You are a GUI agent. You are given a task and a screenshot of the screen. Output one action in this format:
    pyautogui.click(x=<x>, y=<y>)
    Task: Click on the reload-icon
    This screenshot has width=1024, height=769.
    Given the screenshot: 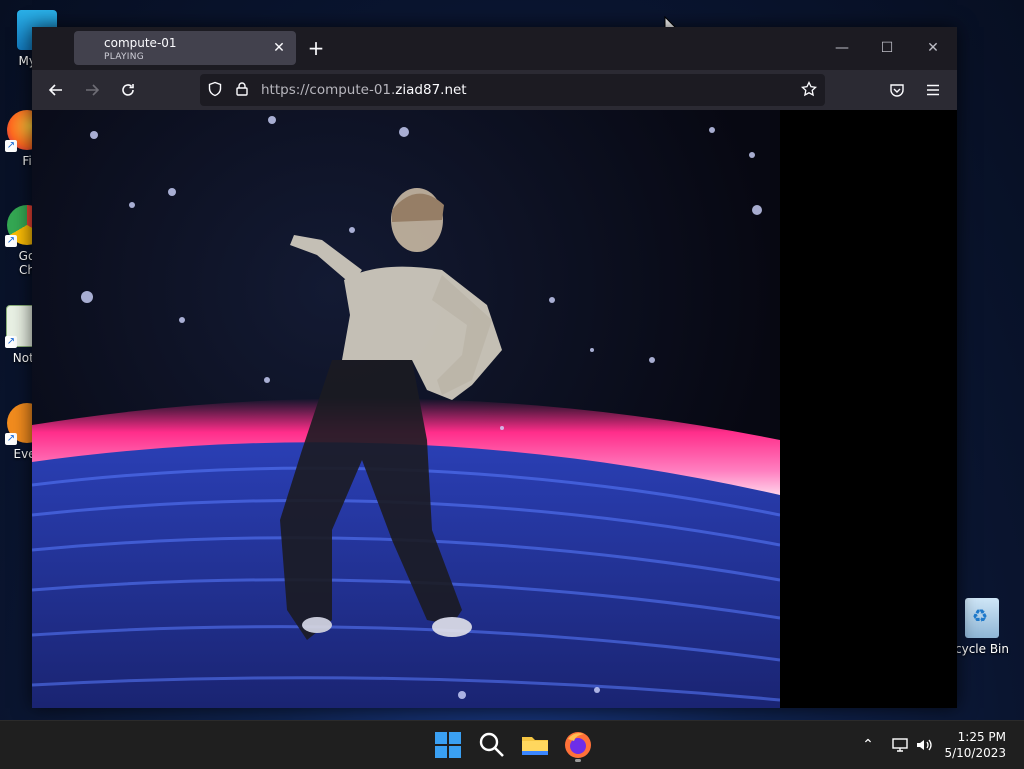 What is the action you would take?
    pyautogui.click(x=128, y=90)
    